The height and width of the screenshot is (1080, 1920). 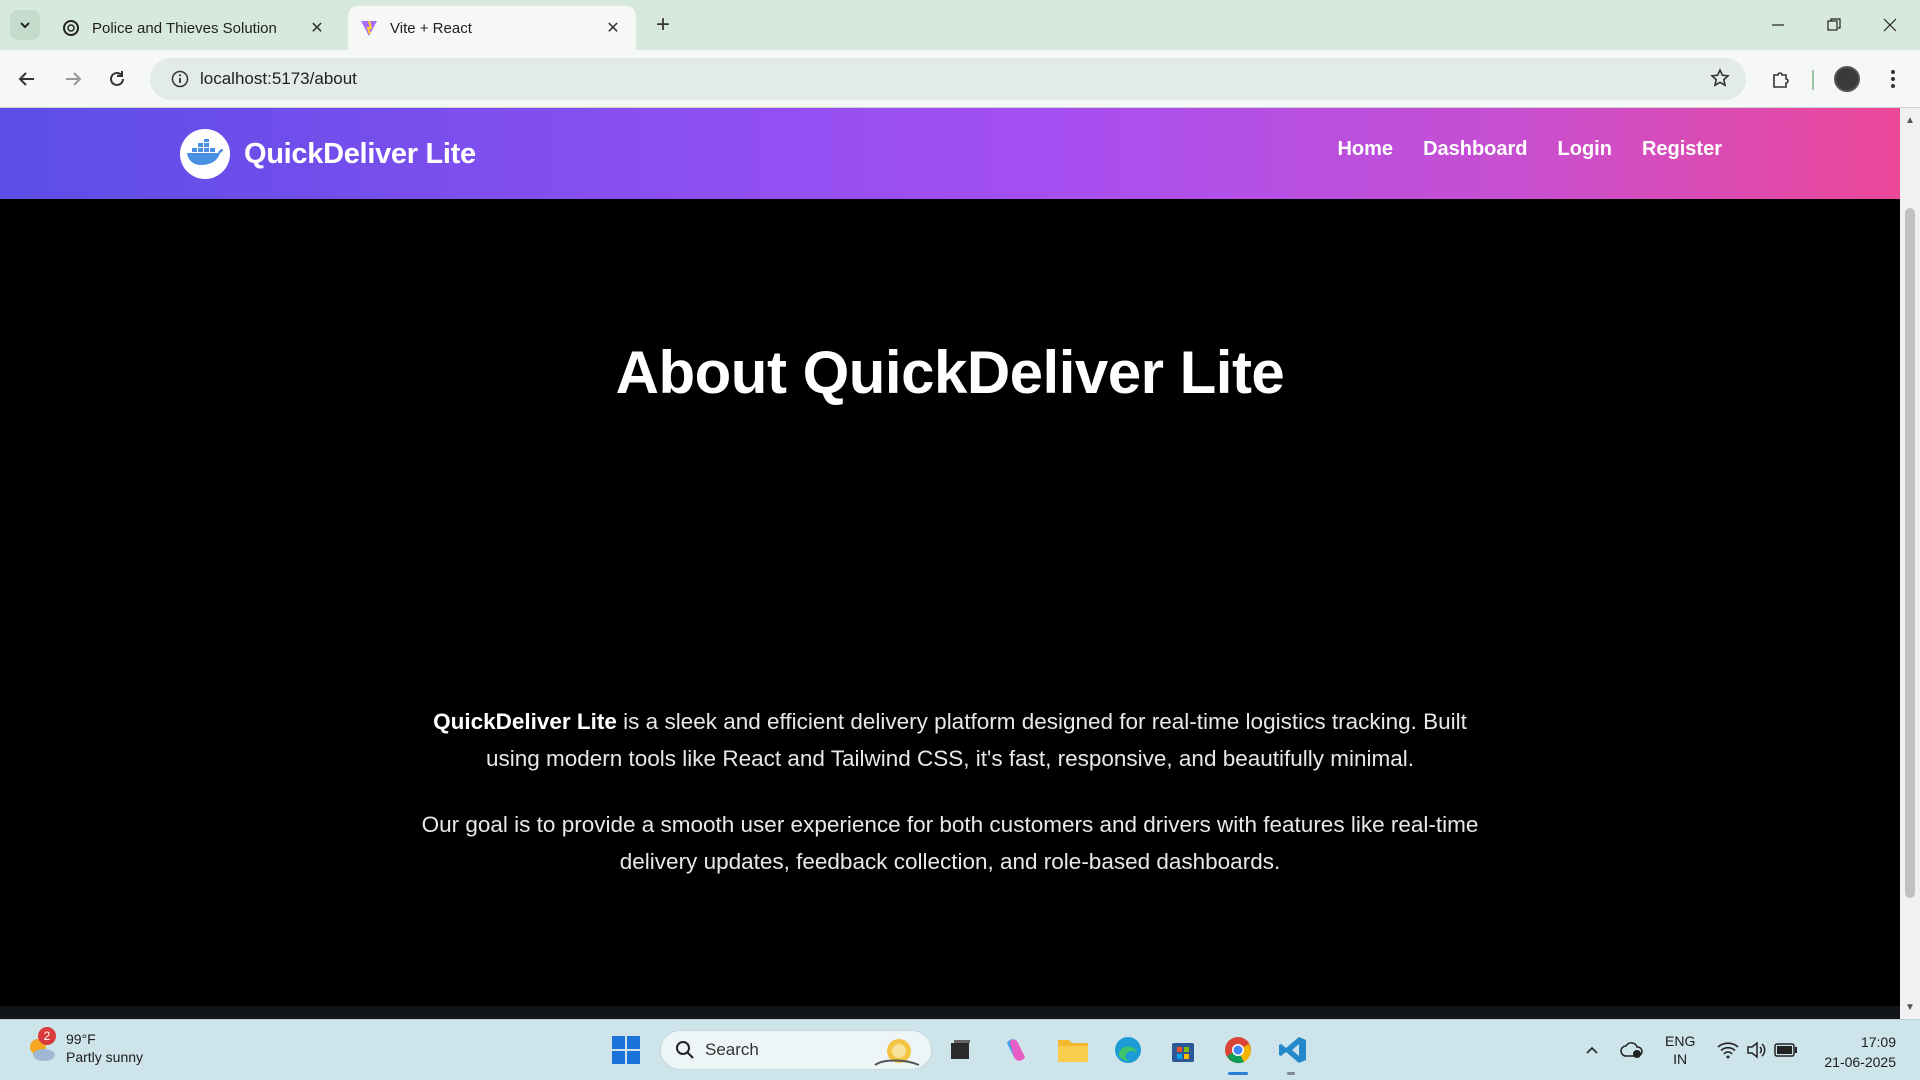 I want to click on scroll-thumb, so click(x=1910, y=553).